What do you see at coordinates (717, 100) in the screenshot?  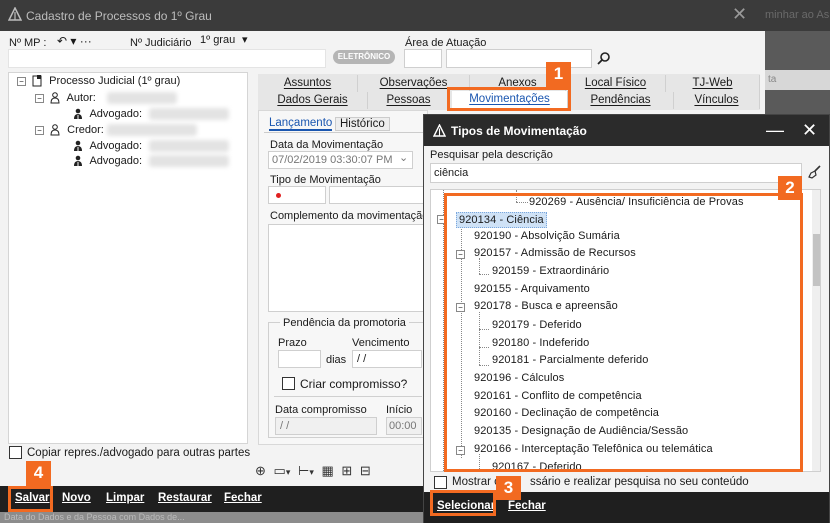 I see `tab-vinculos: Vínculos` at bounding box center [717, 100].